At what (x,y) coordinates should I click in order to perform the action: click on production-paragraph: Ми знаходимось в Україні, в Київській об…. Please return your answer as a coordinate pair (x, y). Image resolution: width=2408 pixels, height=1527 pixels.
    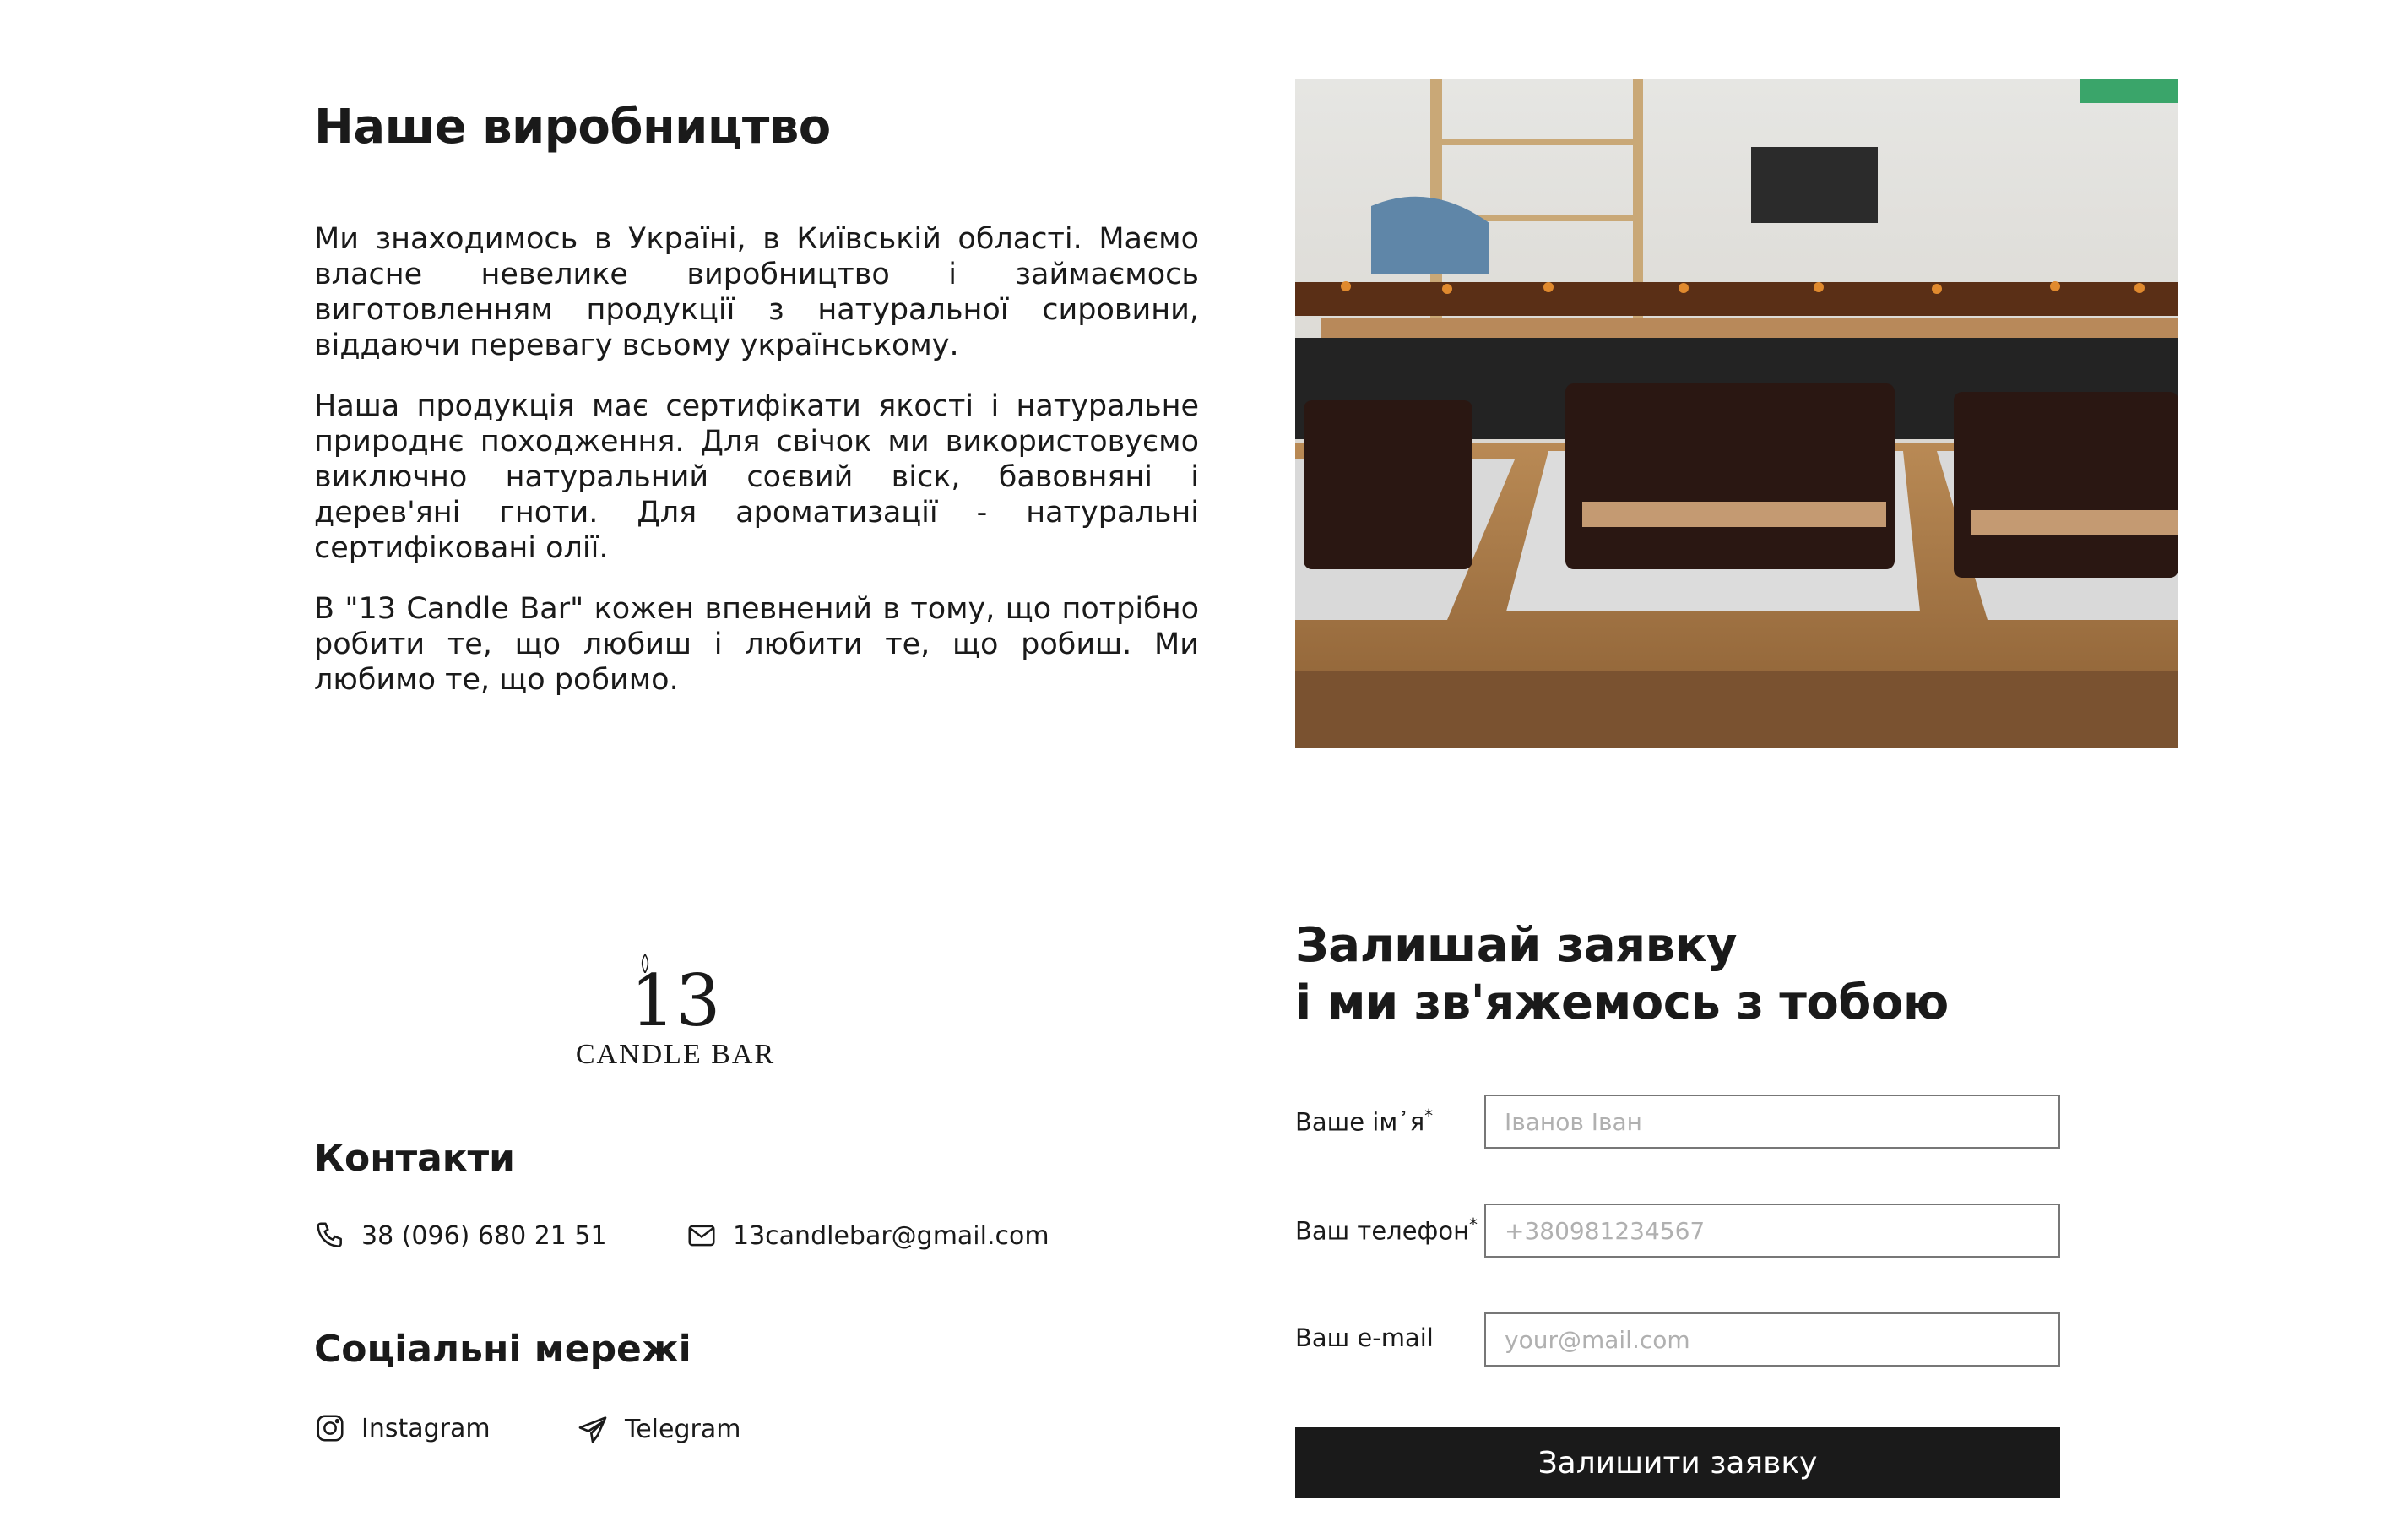
    Looking at the image, I should click on (757, 292).